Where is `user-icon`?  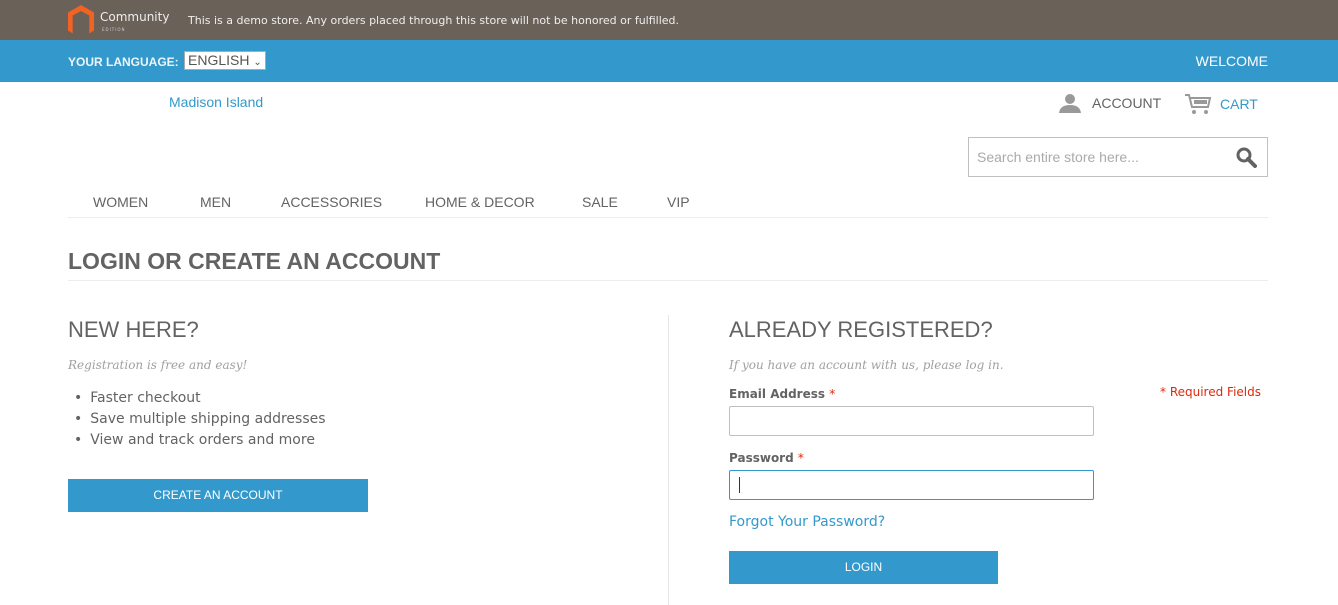 user-icon is located at coordinates (1070, 103).